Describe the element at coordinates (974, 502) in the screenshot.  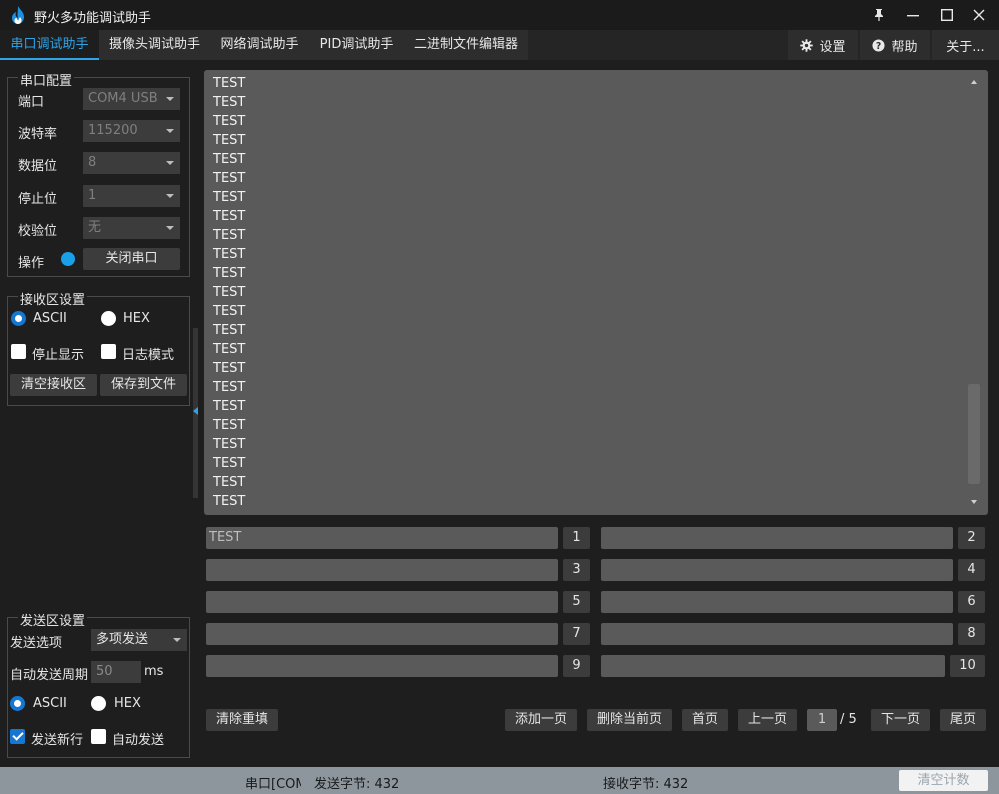
I see `scroll-down-icon` at that location.